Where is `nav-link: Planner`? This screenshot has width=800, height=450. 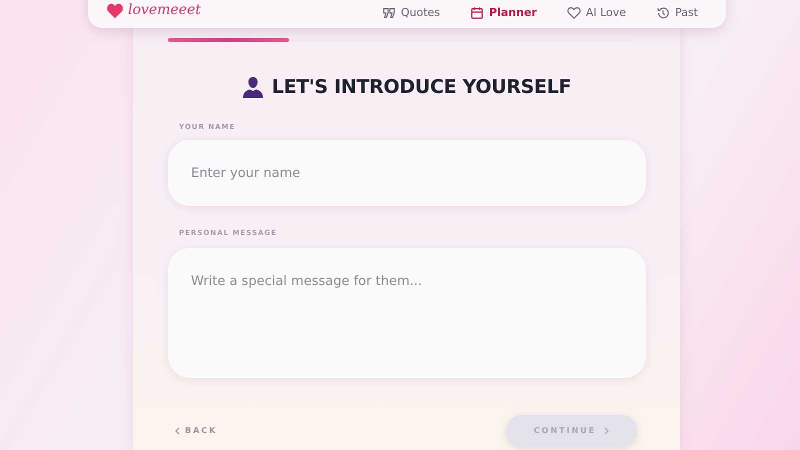 nav-link: Planner is located at coordinates (503, 12).